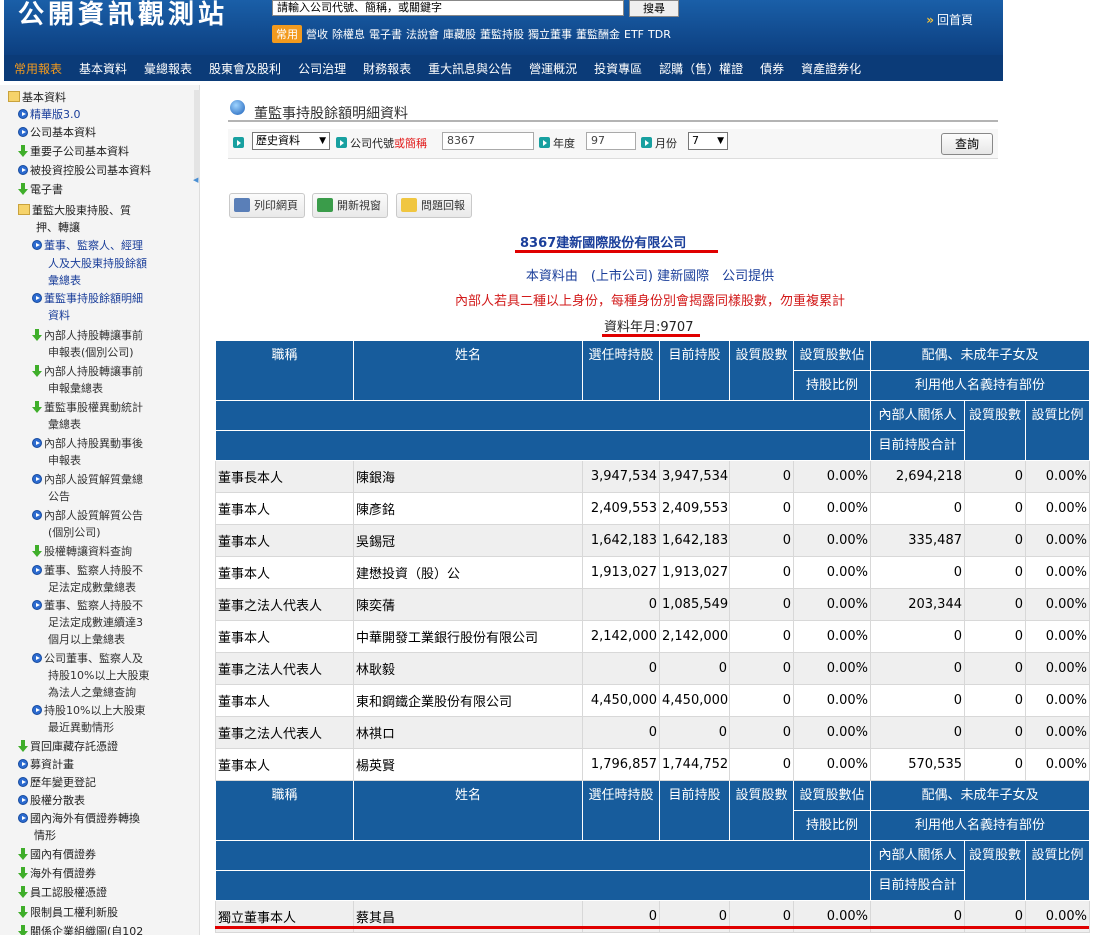 Image resolution: width=1095 pixels, height=935 pixels. Describe the element at coordinates (46, 765) in the screenshot. I see `sidebar-item-fundraising: 募資計畫` at that location.